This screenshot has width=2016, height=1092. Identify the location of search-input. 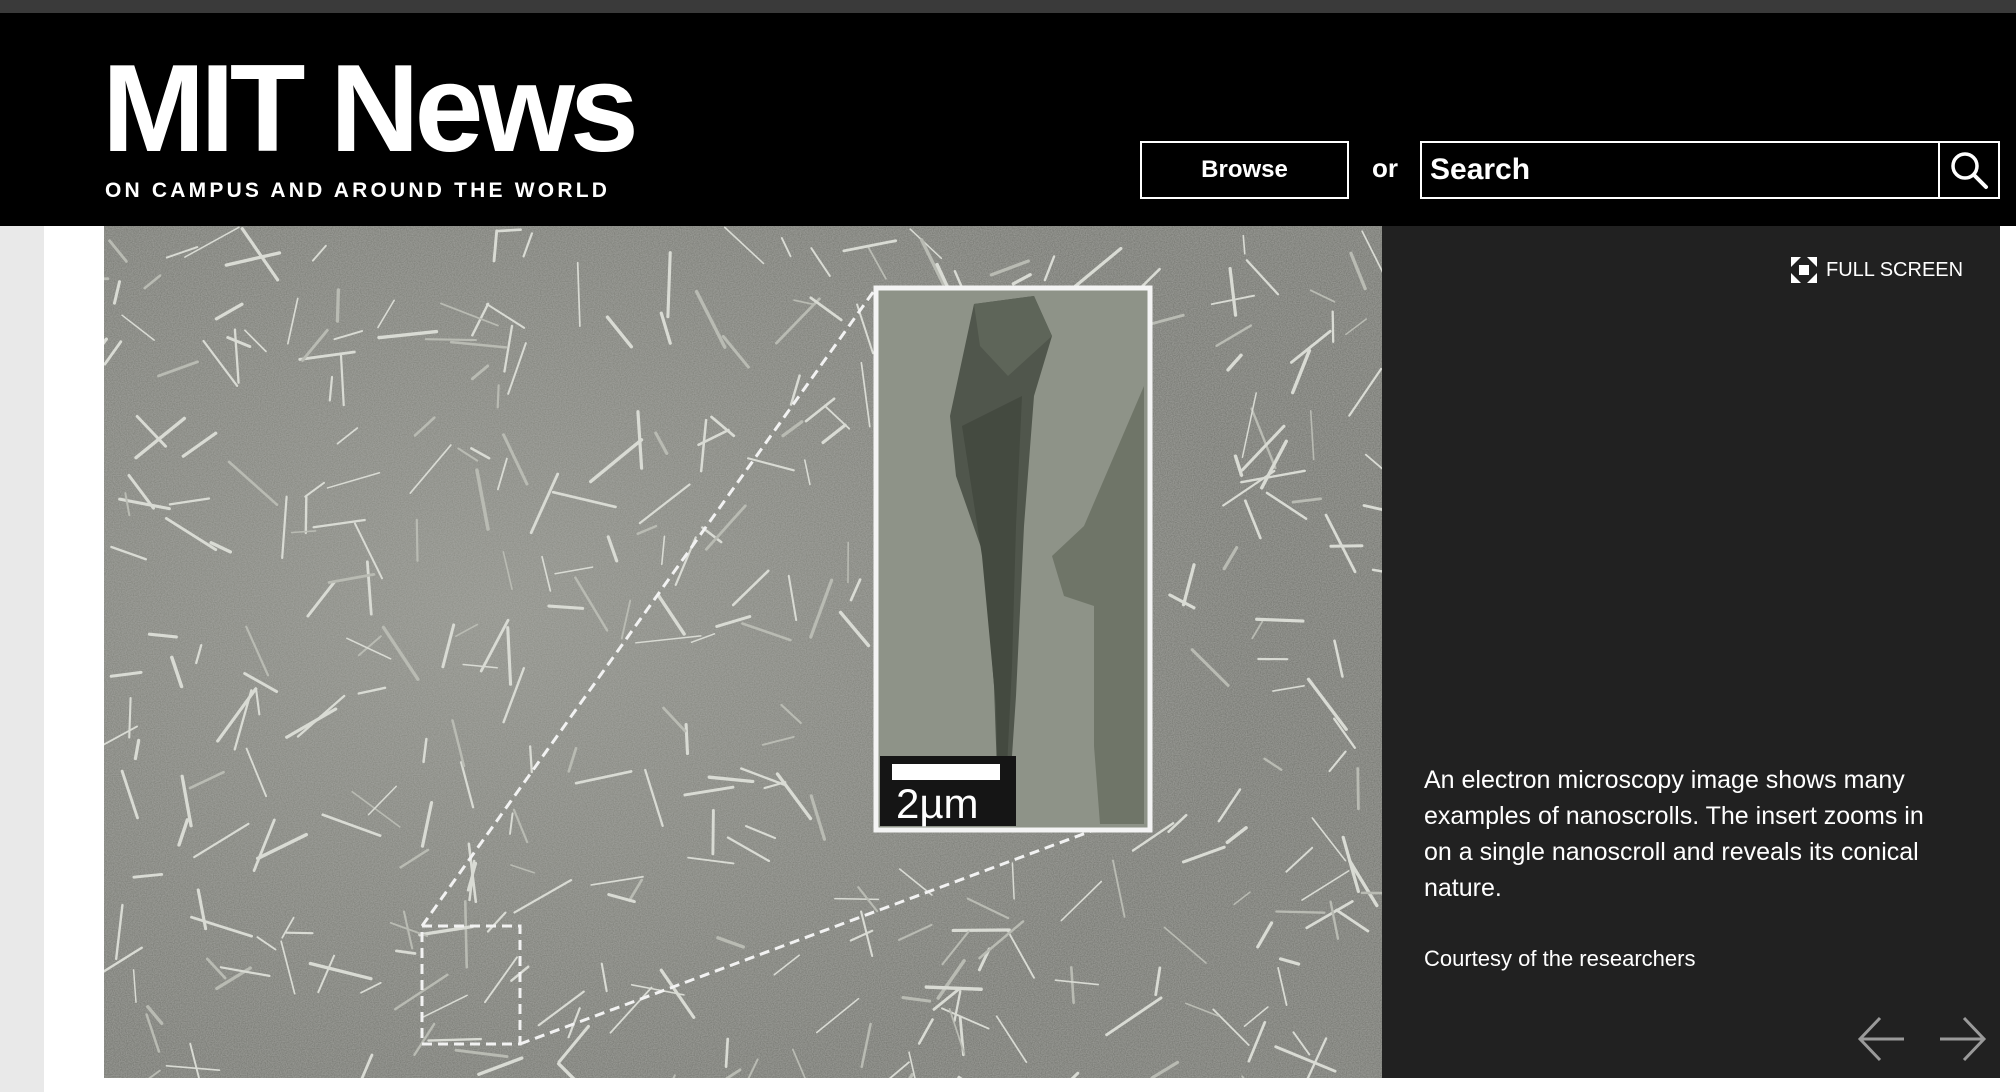
(1680, 170).